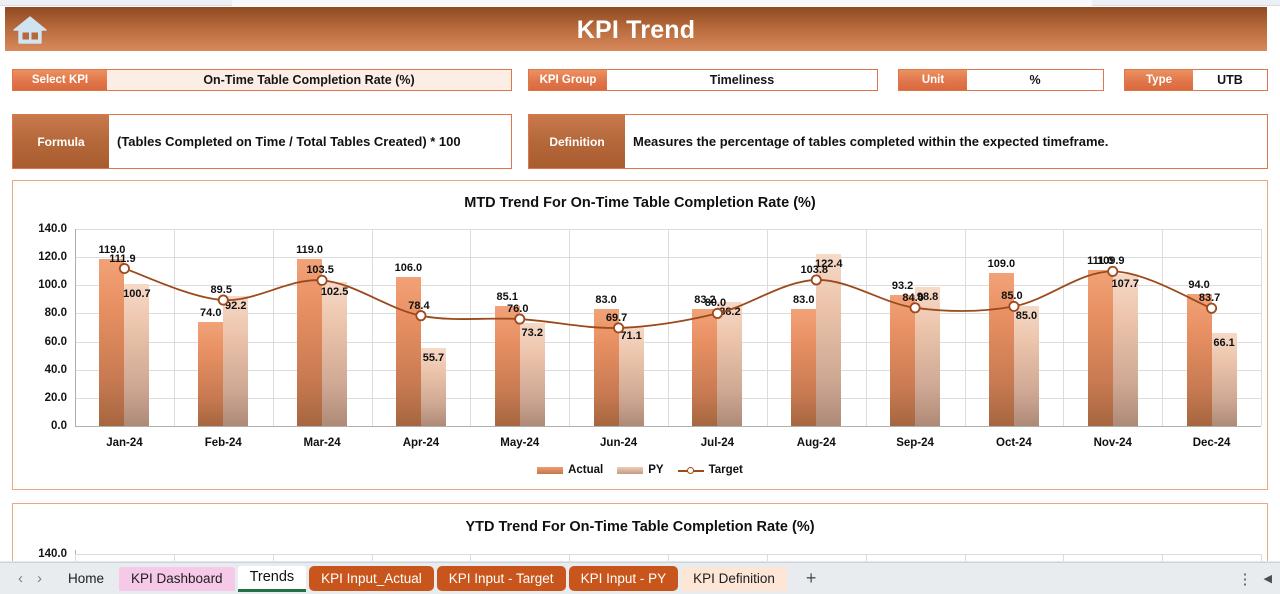  What do you see at coordinates (39, 578) in the screenshot?
I see `next-sheet-icon: ›` at bounding box center [39, 578].